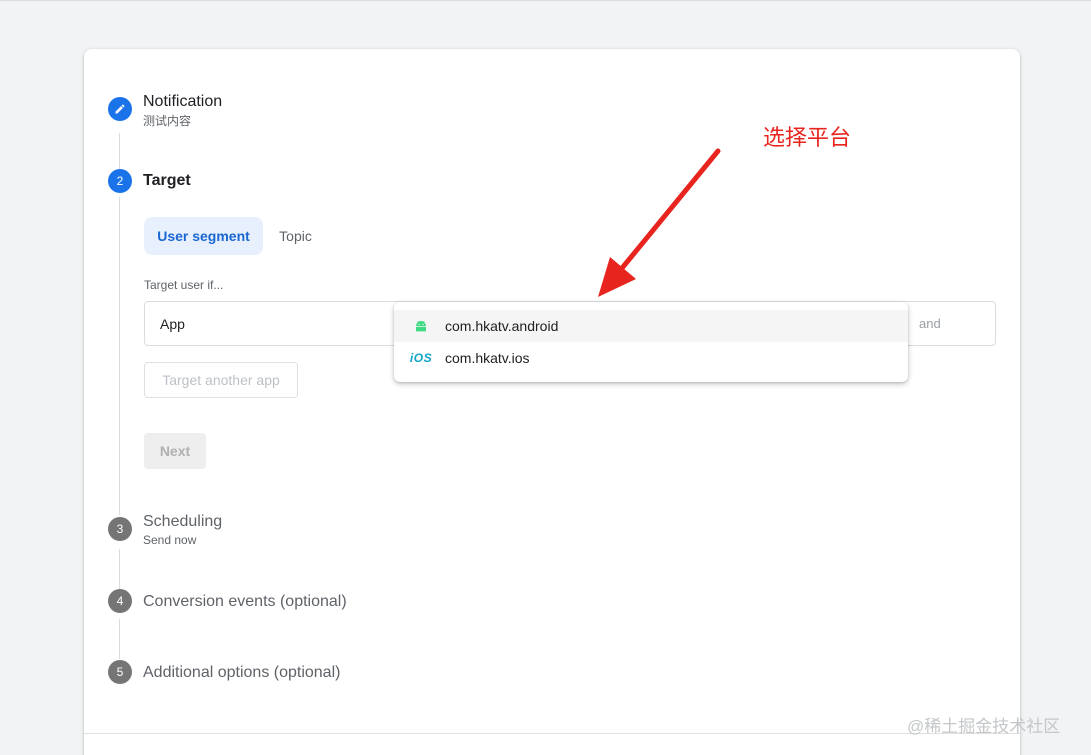 The image size is (1091, 755). I want to click on top-border, so click(545, 0).